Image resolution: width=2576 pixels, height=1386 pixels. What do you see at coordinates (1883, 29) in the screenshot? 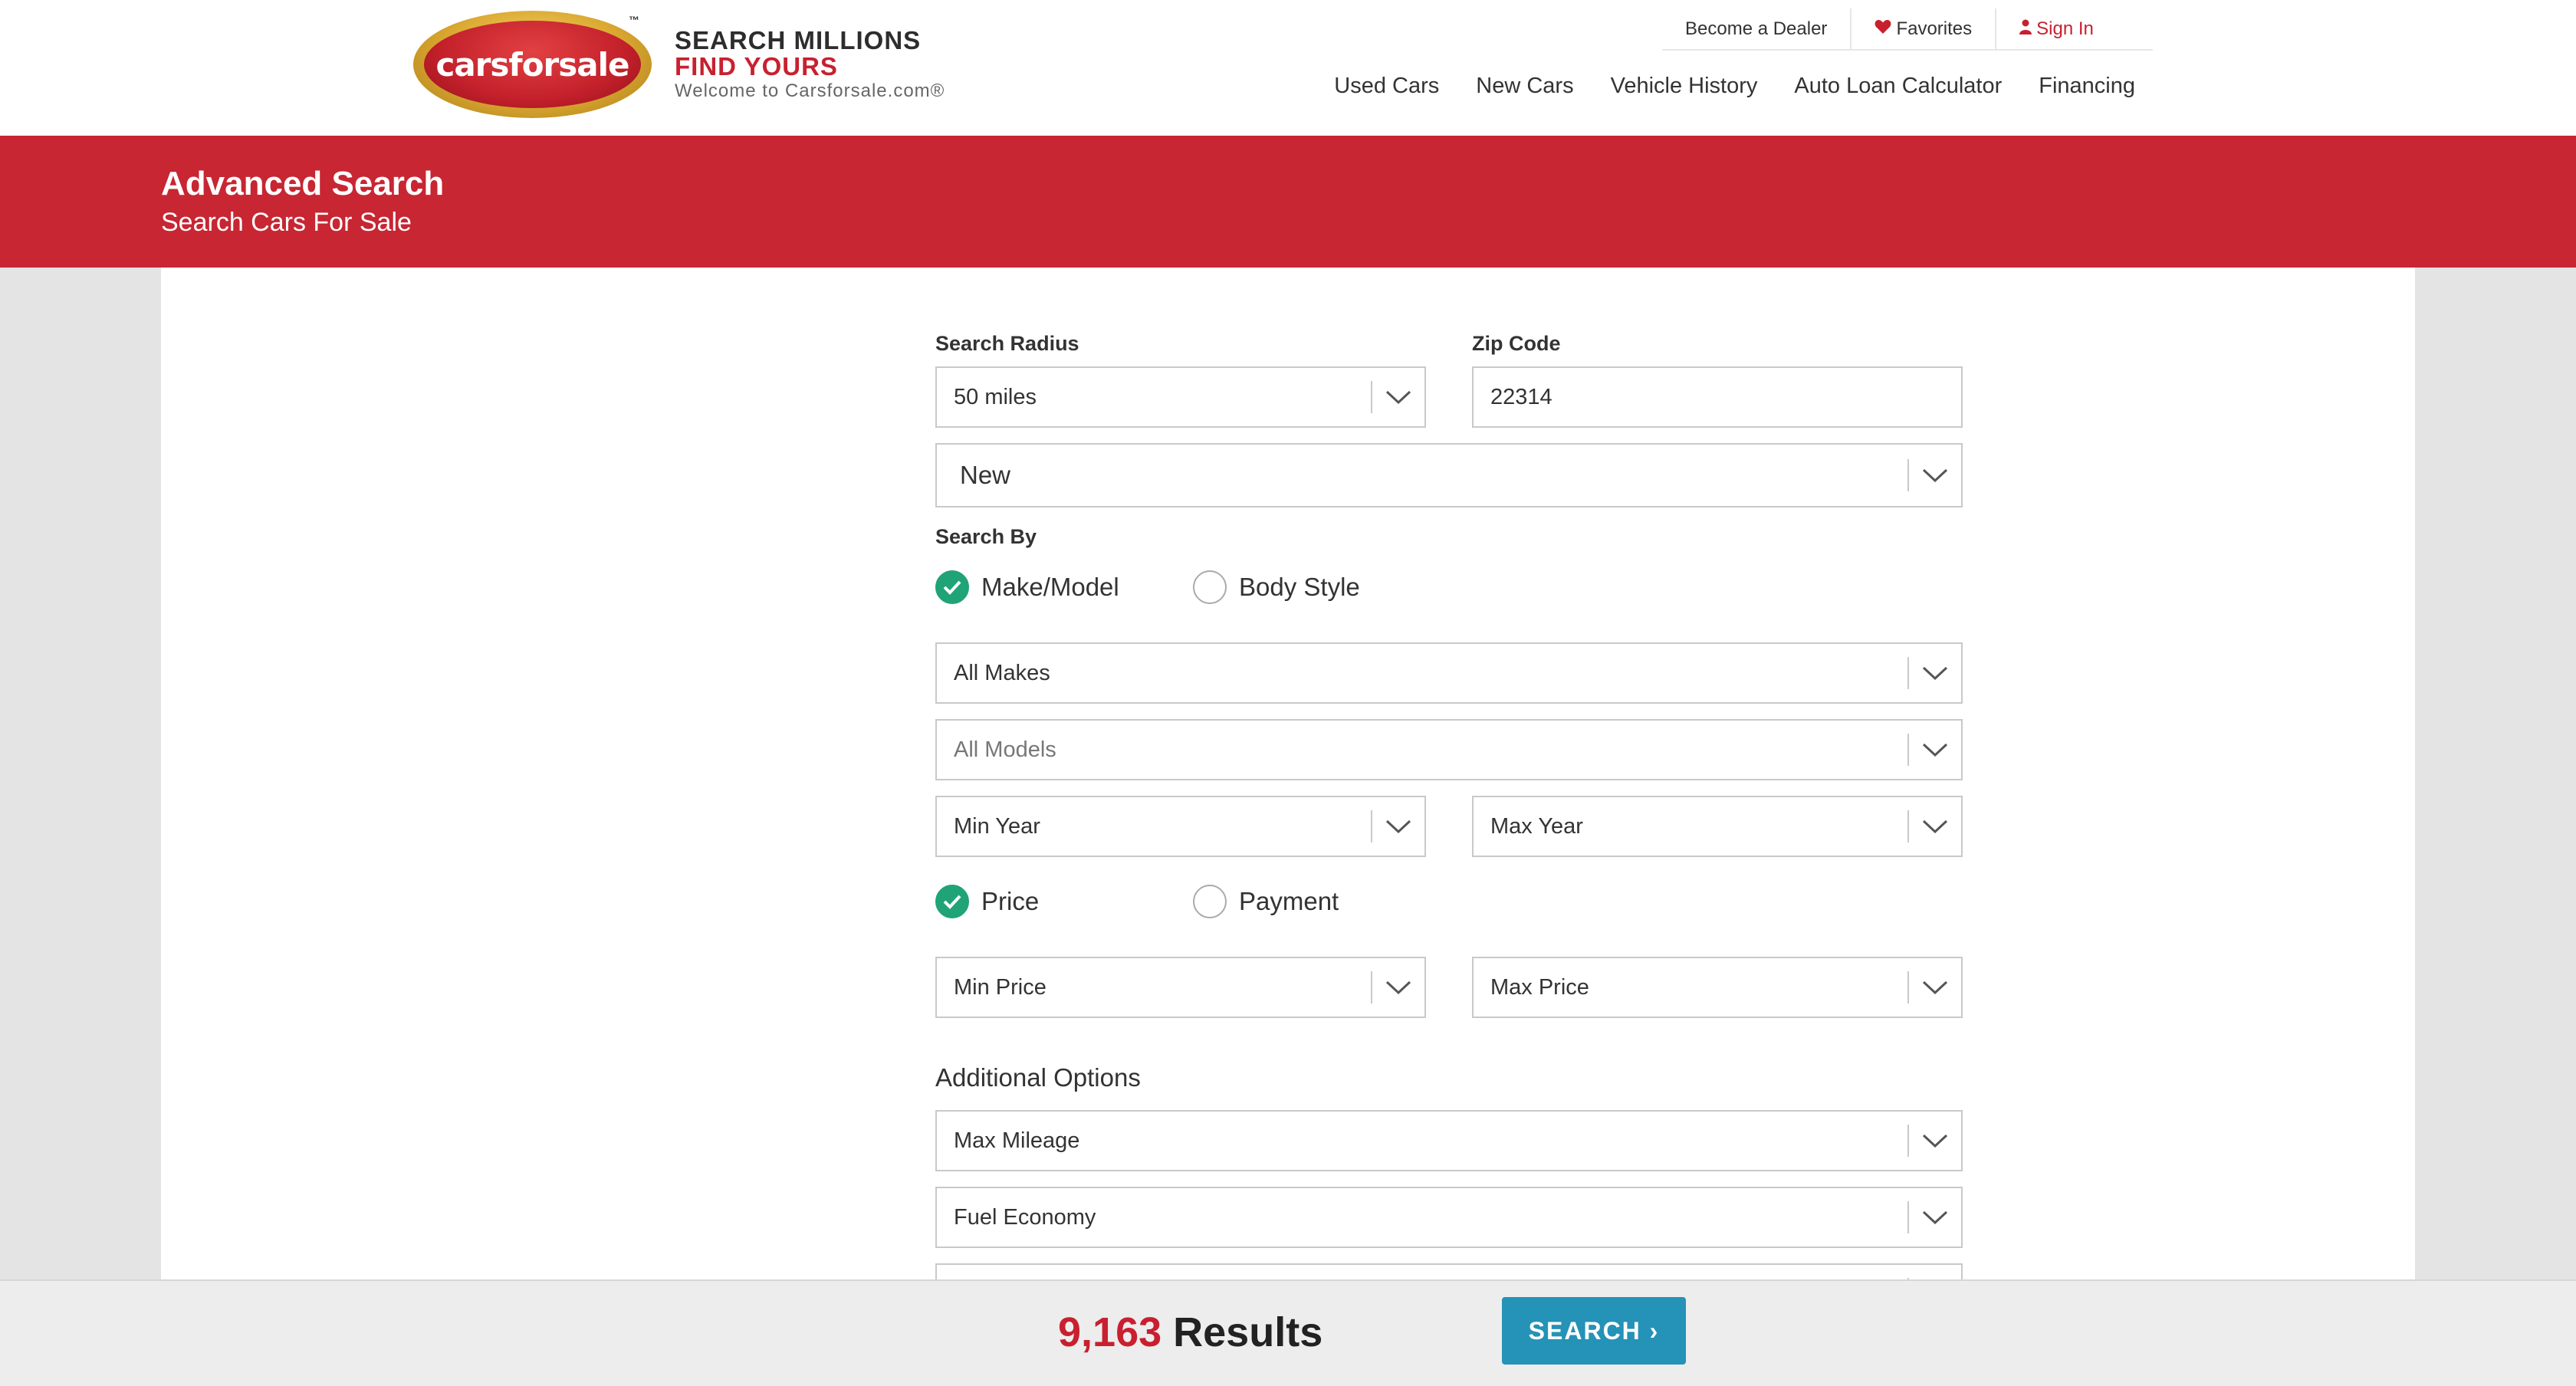
I see `heart-icon` at bounding box center [1883, 29].